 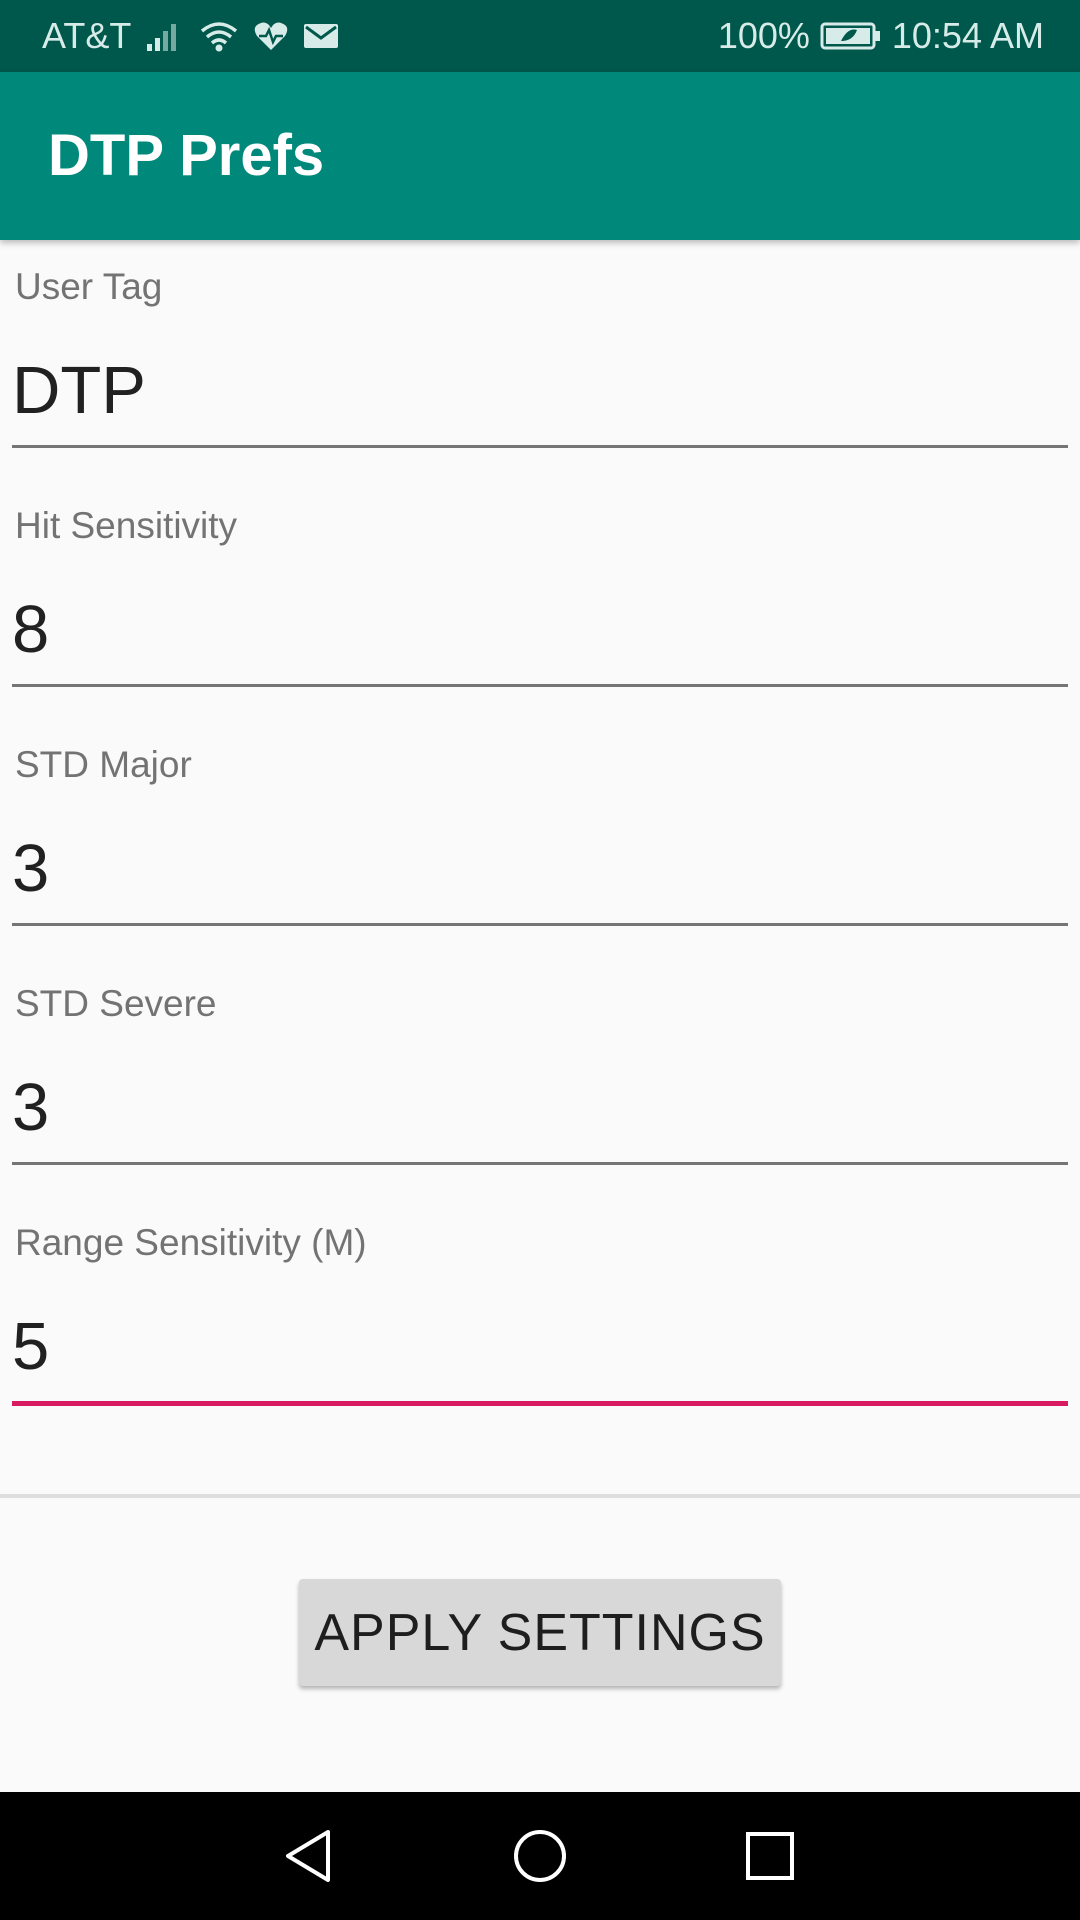 What do you see at coordinates (540, 156) in the screenshot?
I see `app-bar: DTP Prefs` at bounding box center [540, 156].